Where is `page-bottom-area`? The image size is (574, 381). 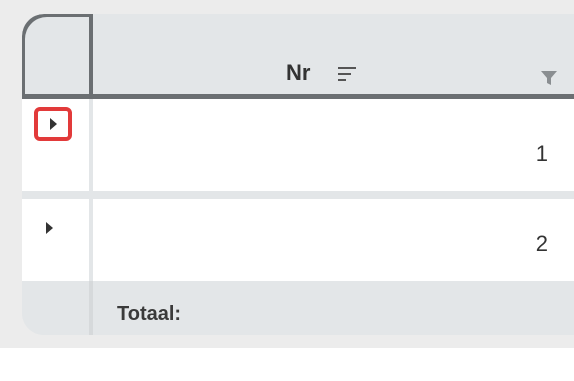
page-bottom-area is located at coordinates (287, 364).